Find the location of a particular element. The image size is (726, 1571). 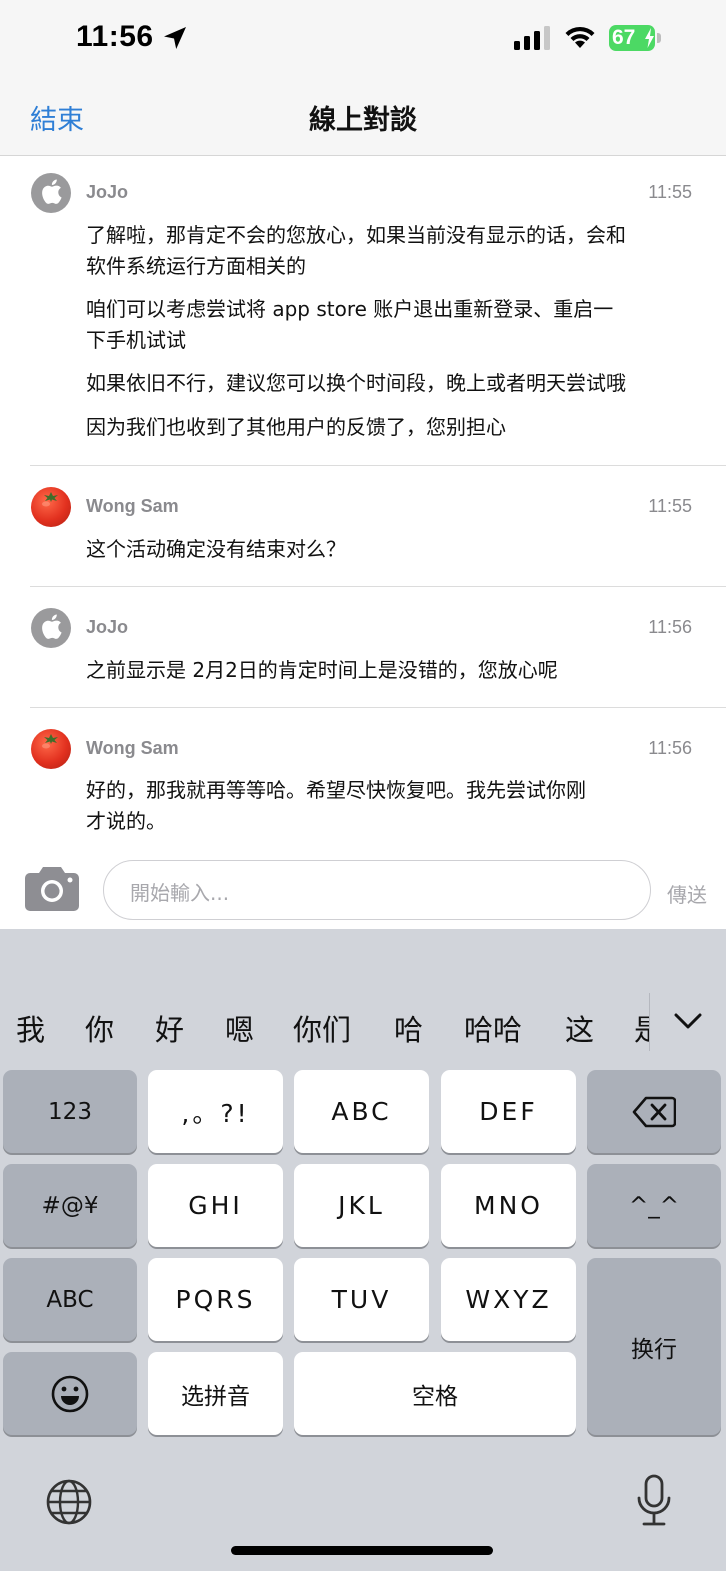

message-text: 才说的。 is located at coordinates (126, 821).